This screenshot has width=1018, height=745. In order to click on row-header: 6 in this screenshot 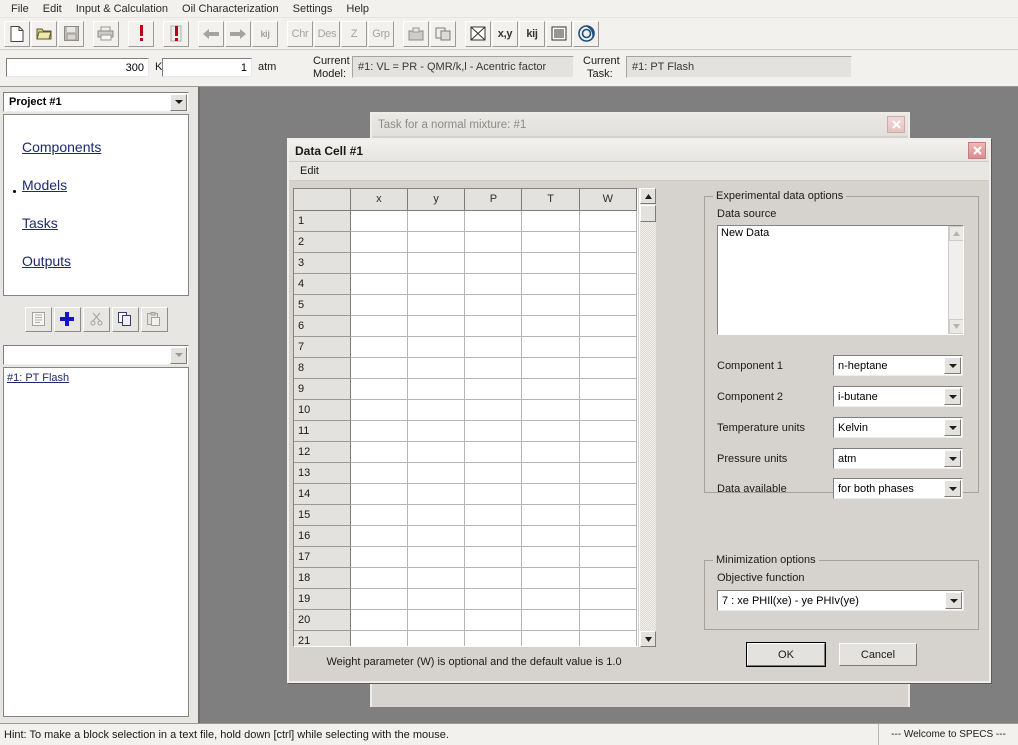, I will do `click(322, 326)`.